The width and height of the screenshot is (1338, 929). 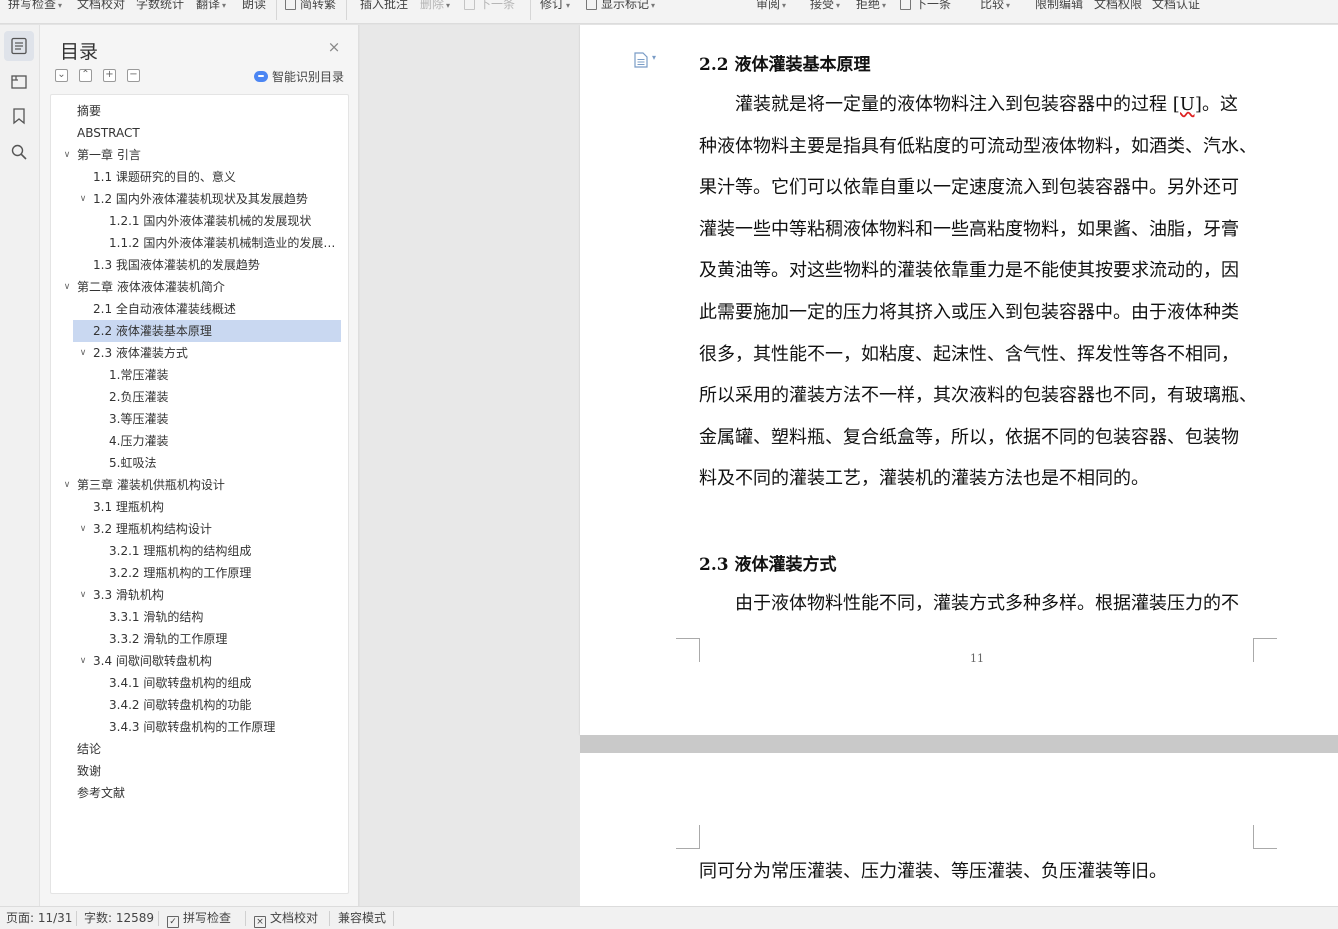 I want to click on toolbar-button: 文档权限, so click(x=1118, y=7).